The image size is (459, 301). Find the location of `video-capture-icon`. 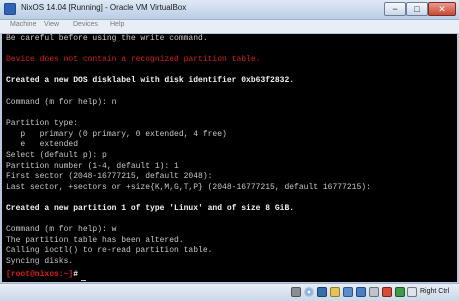

video-capture-icon is located at coordinates (374, 292).